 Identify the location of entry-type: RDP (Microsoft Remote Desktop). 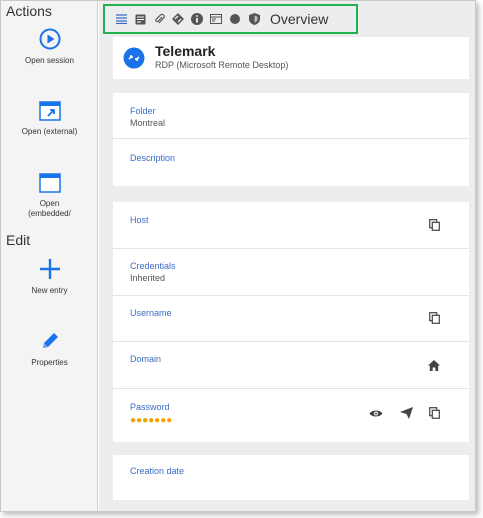
(222, 65).